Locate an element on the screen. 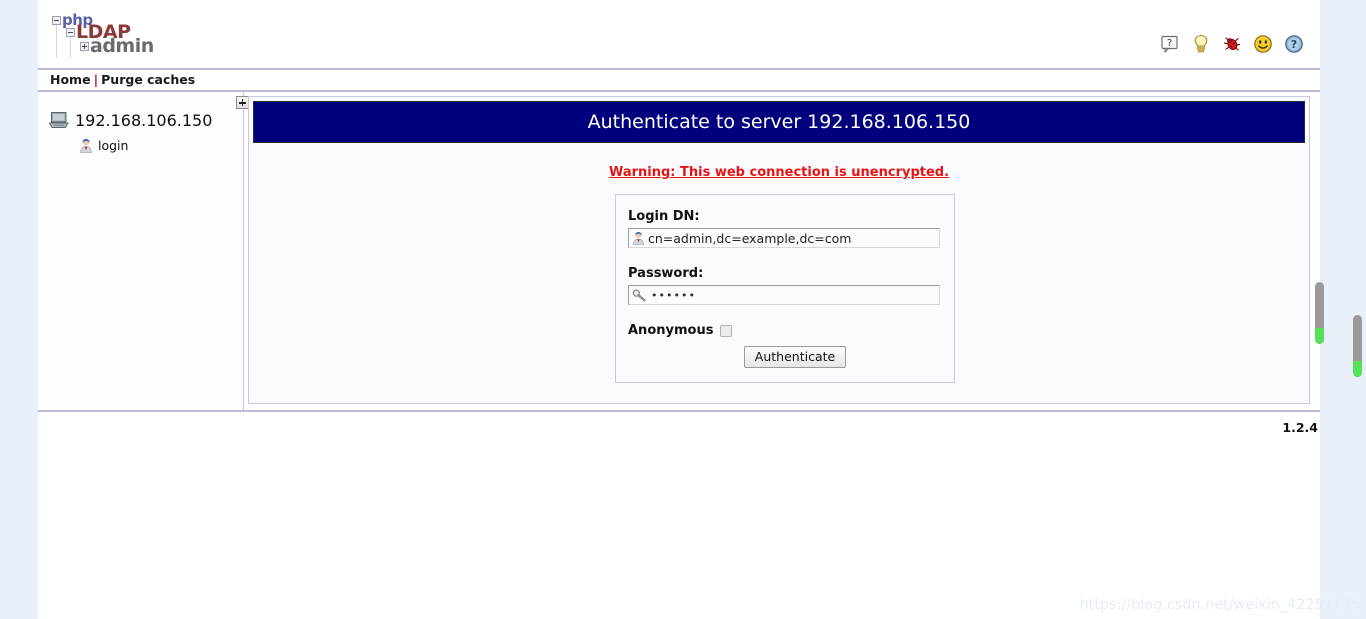  menu-item-purge-caches: Purge caches is located at coordinates (148, 79).